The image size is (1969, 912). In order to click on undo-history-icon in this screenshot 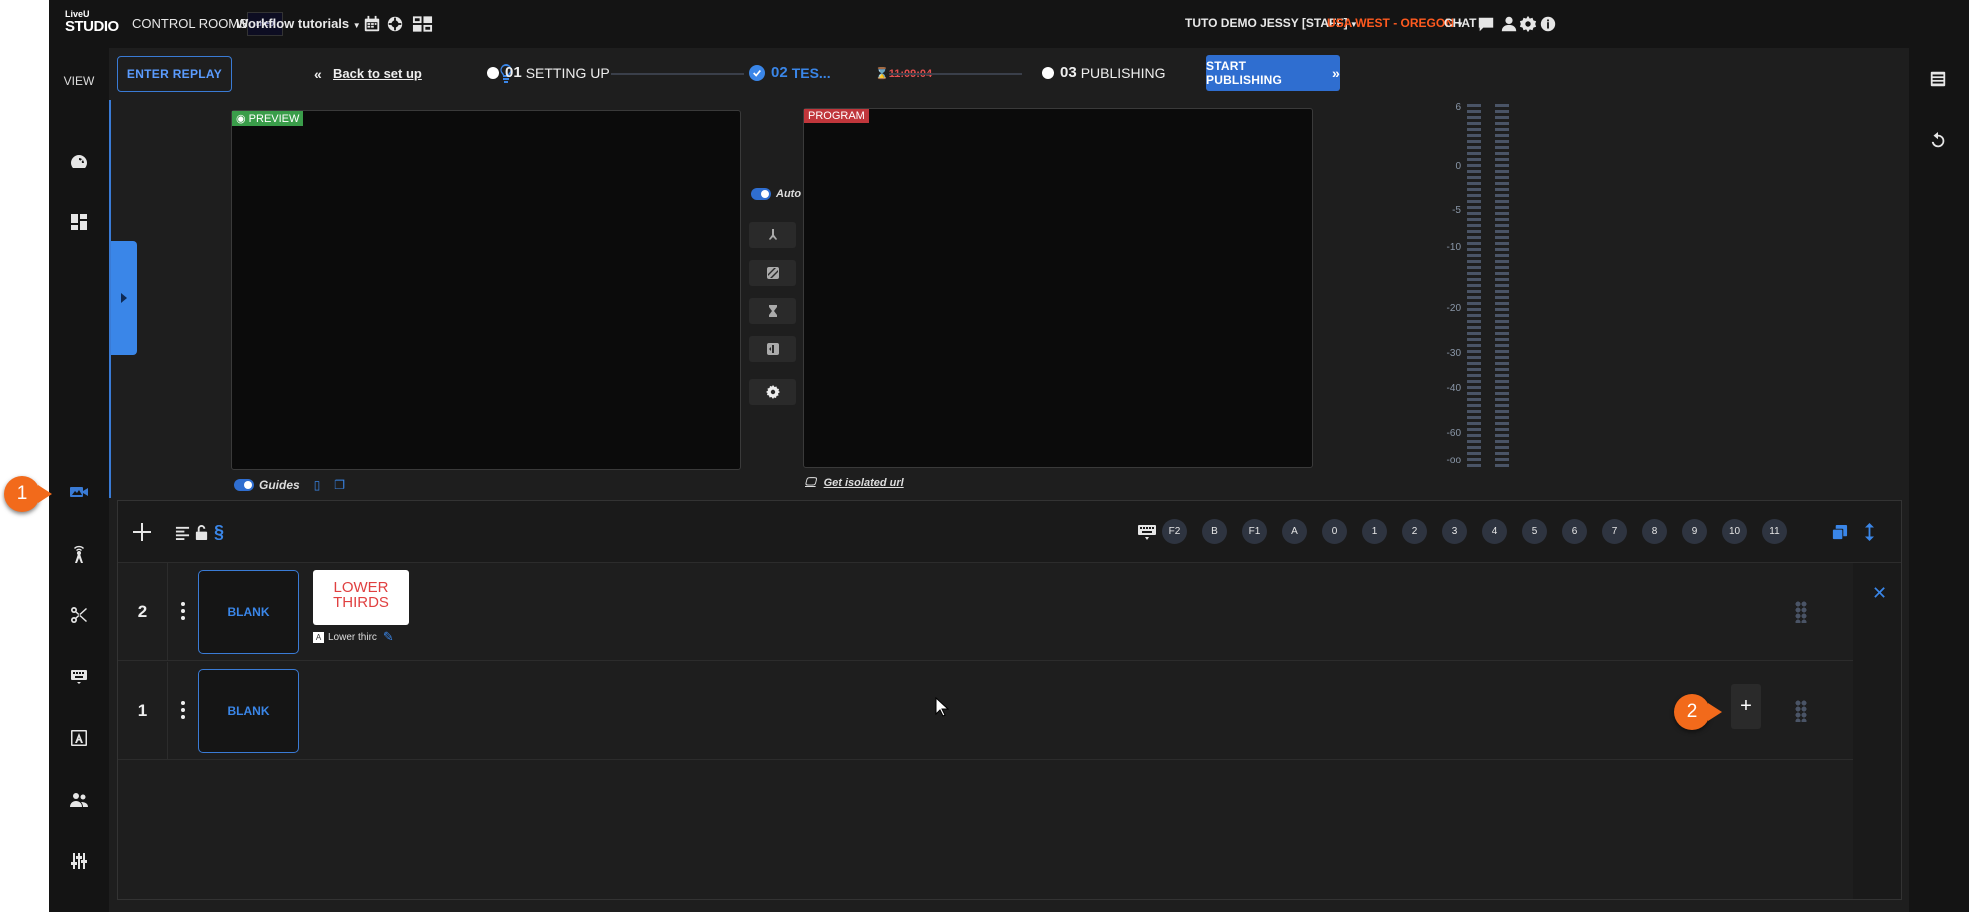, I will do `click(1939, 142)`.